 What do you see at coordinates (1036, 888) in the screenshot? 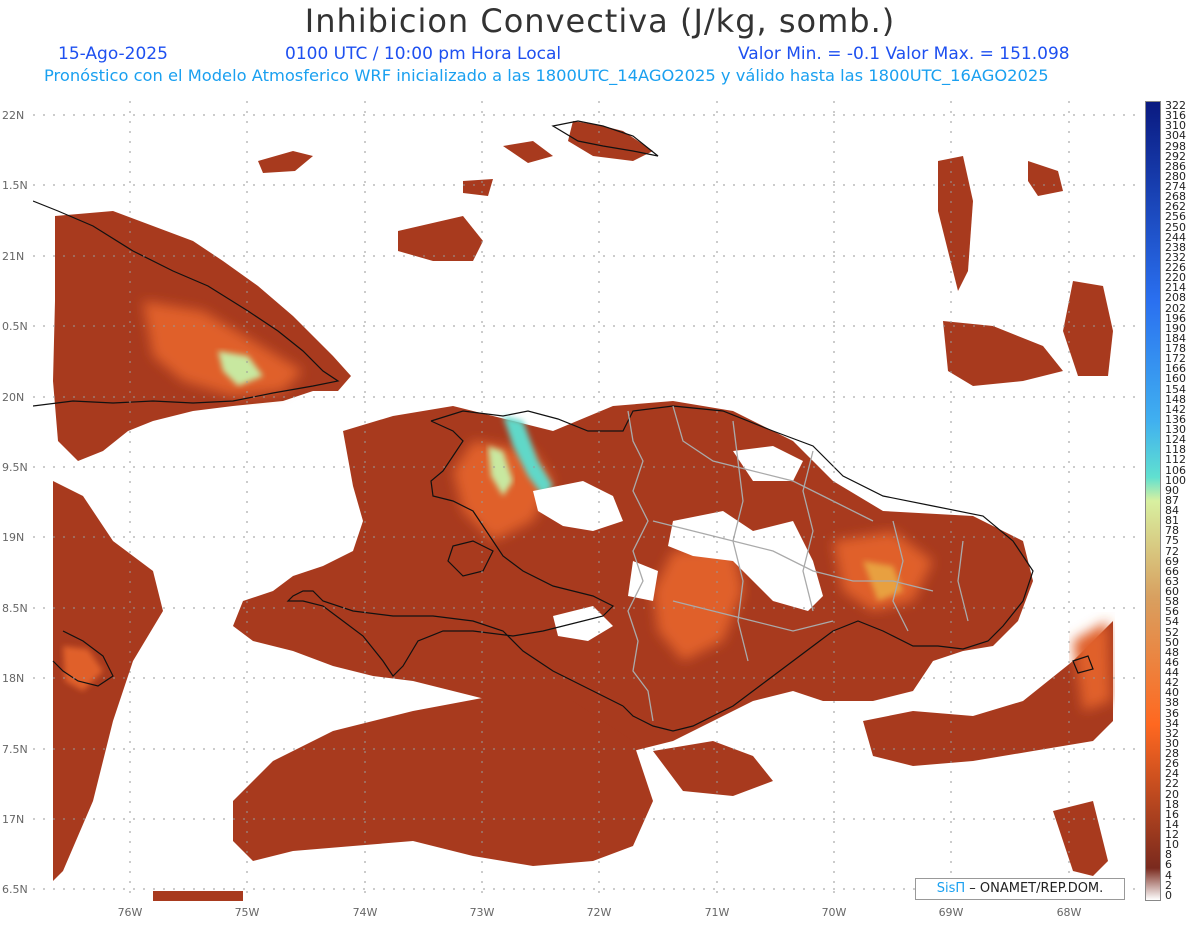
I see `credit-org: – ONAMET/REP.DOM.` at bounding box center [1036, 888].